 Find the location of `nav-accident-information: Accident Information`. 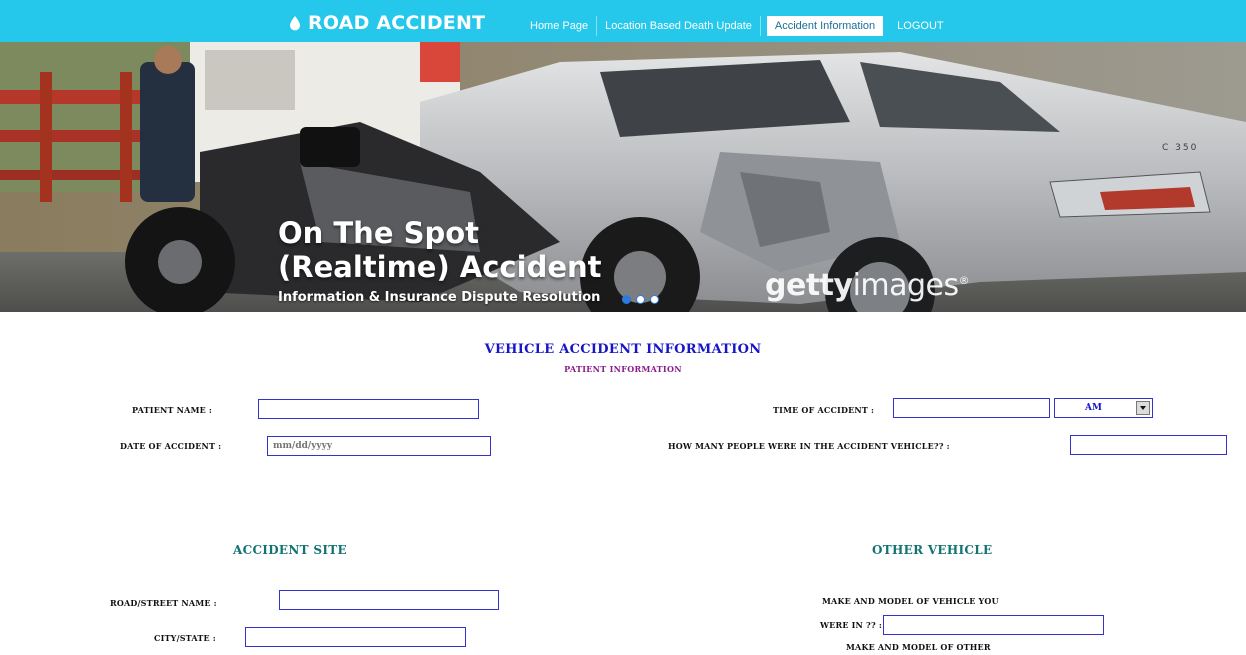

nav-accident-information: Accident Information is located at coordinates (825, 26).